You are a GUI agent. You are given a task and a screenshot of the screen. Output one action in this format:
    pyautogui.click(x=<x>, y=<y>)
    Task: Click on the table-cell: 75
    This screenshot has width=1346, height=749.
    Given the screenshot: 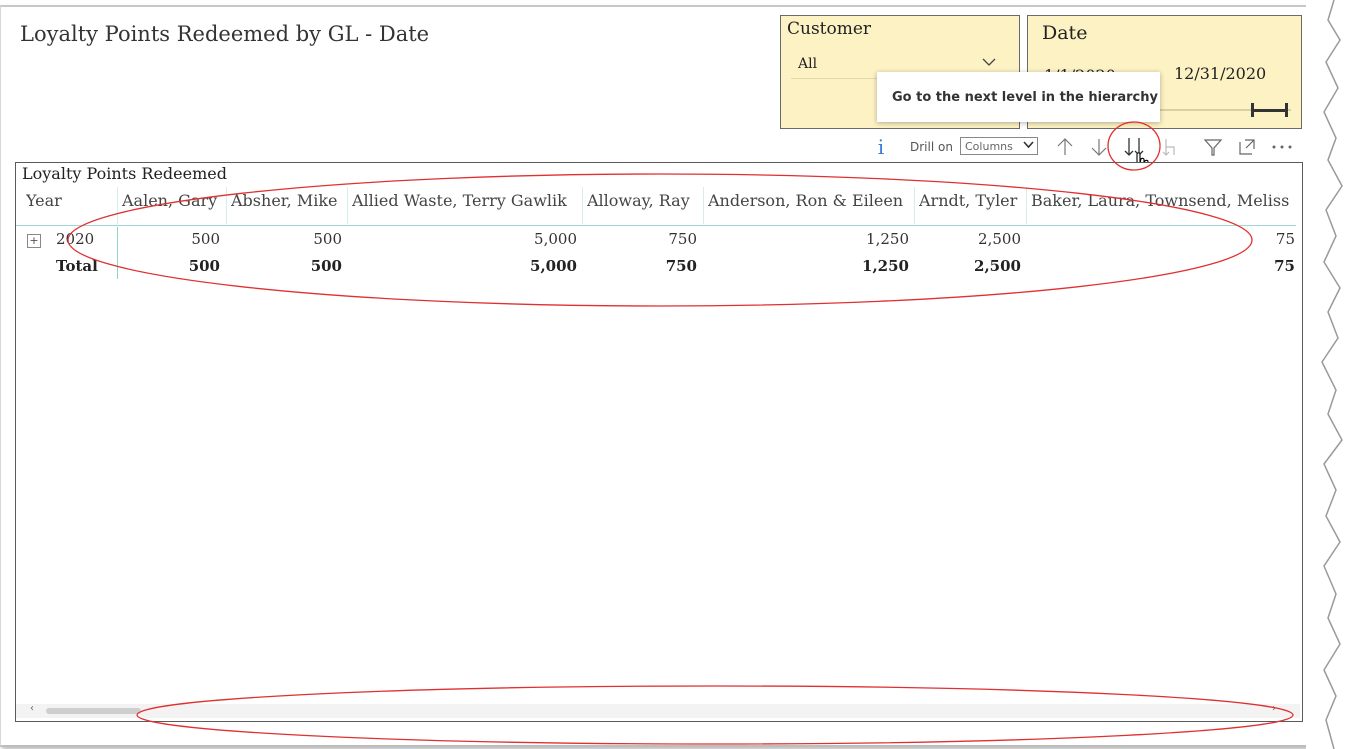 What is the action you would take?
    pyautogui.click(x=1285, y=239)
    